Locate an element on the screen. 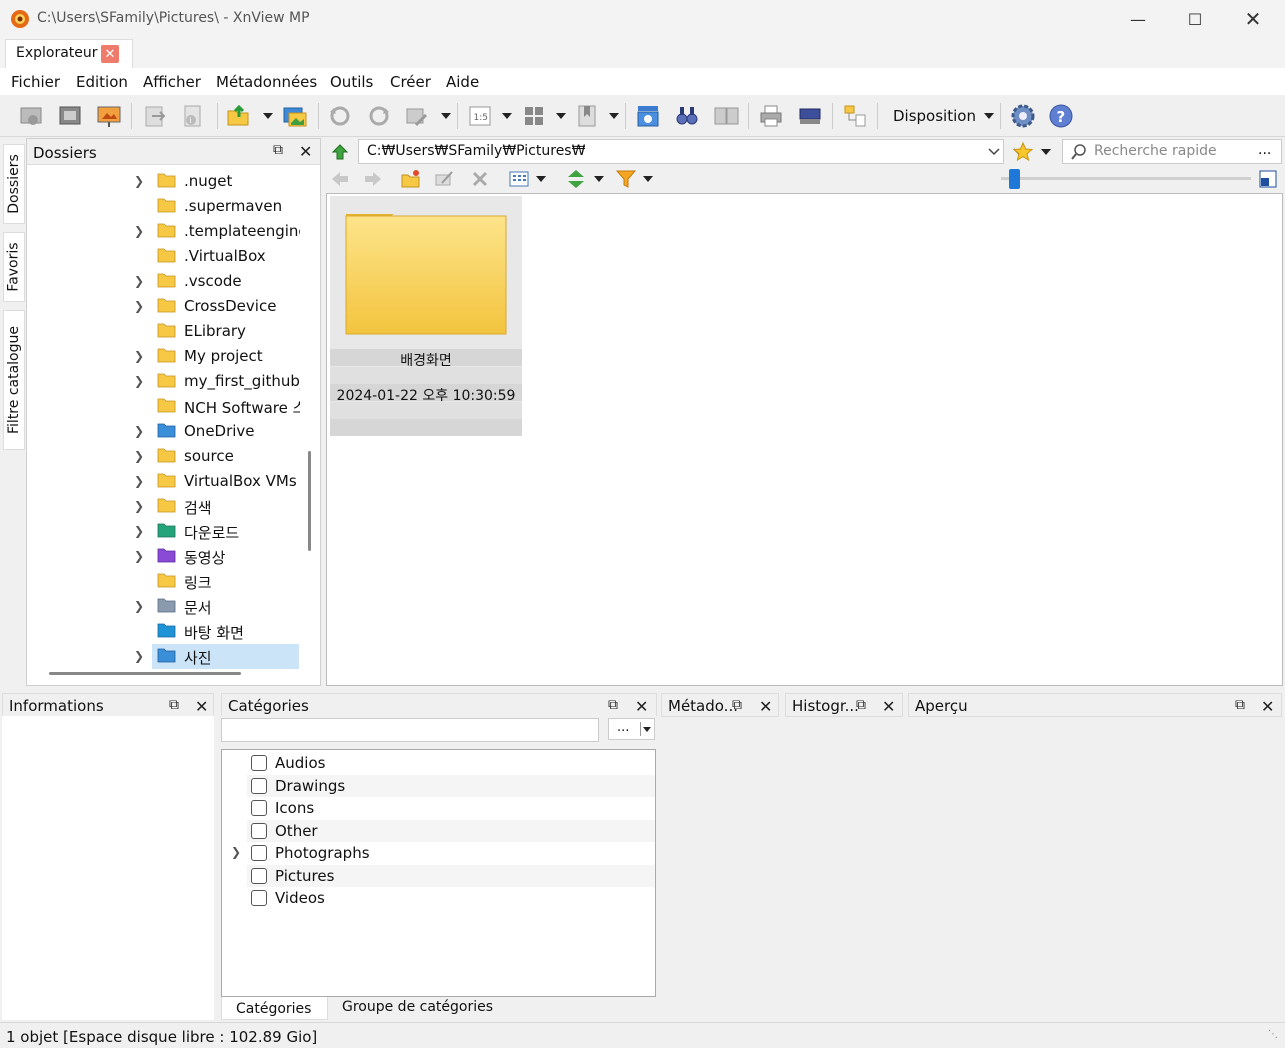 This screenshot has width=1285, height=1048. new-folder-icon is located at coordinates (411, 179).